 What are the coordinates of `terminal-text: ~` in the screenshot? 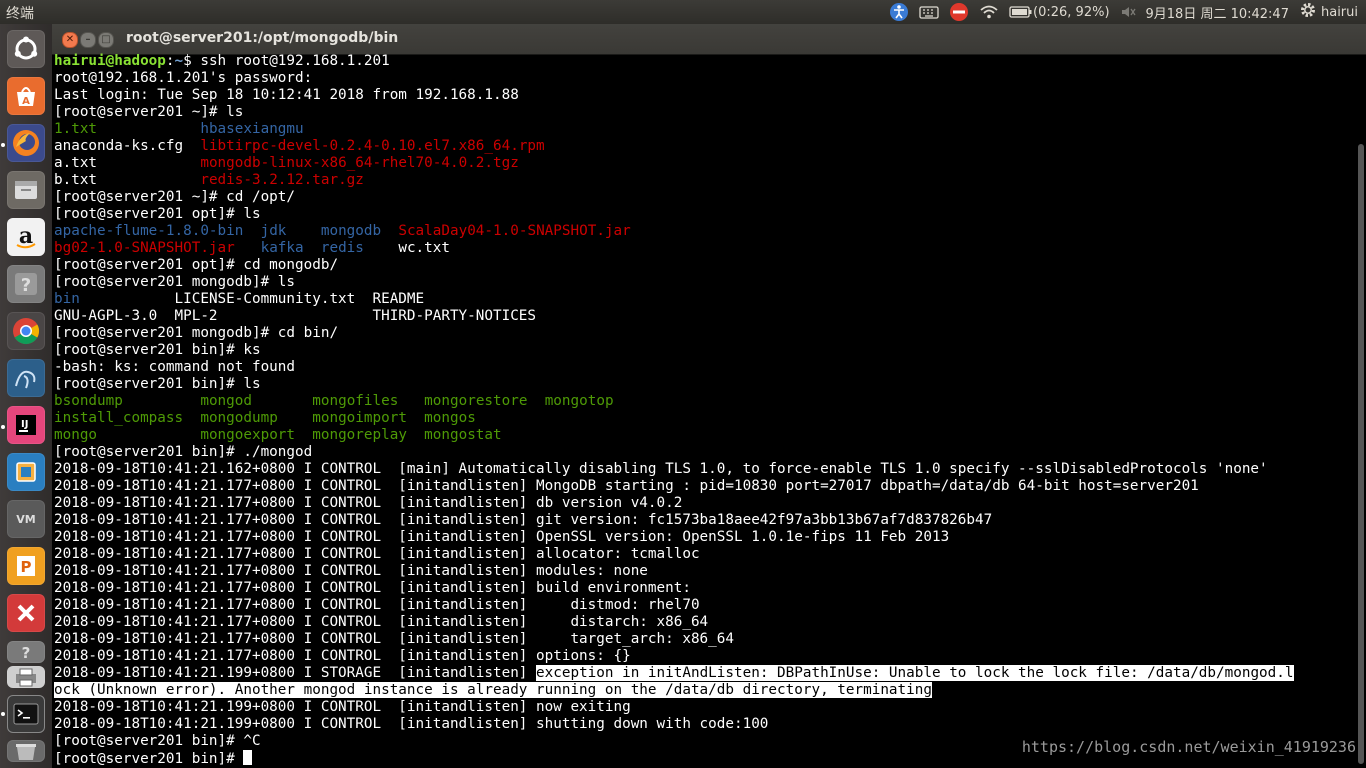 It's located at (179, 61).